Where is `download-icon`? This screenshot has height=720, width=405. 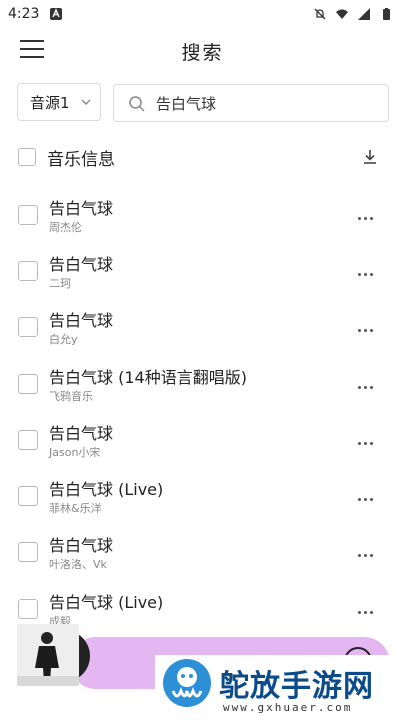 download-icon is located at coordinates (370, 157).